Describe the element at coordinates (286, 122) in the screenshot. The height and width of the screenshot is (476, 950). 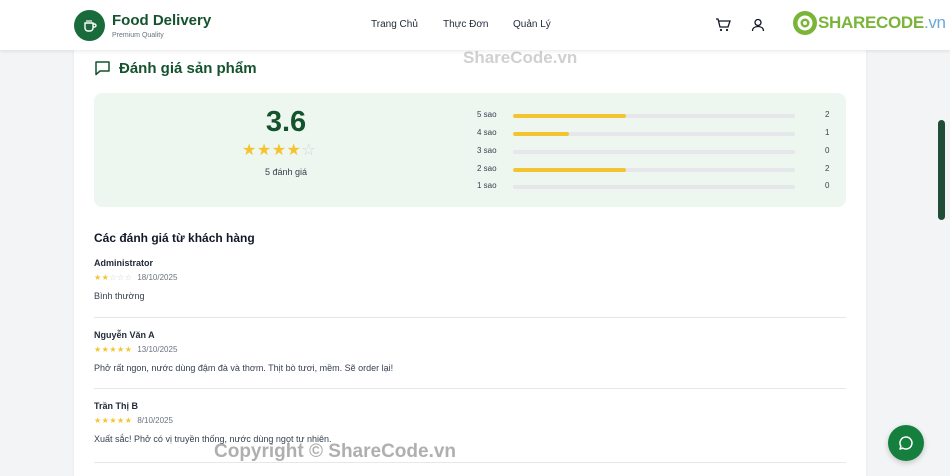
I see `average-rating: 3.6` at that location.